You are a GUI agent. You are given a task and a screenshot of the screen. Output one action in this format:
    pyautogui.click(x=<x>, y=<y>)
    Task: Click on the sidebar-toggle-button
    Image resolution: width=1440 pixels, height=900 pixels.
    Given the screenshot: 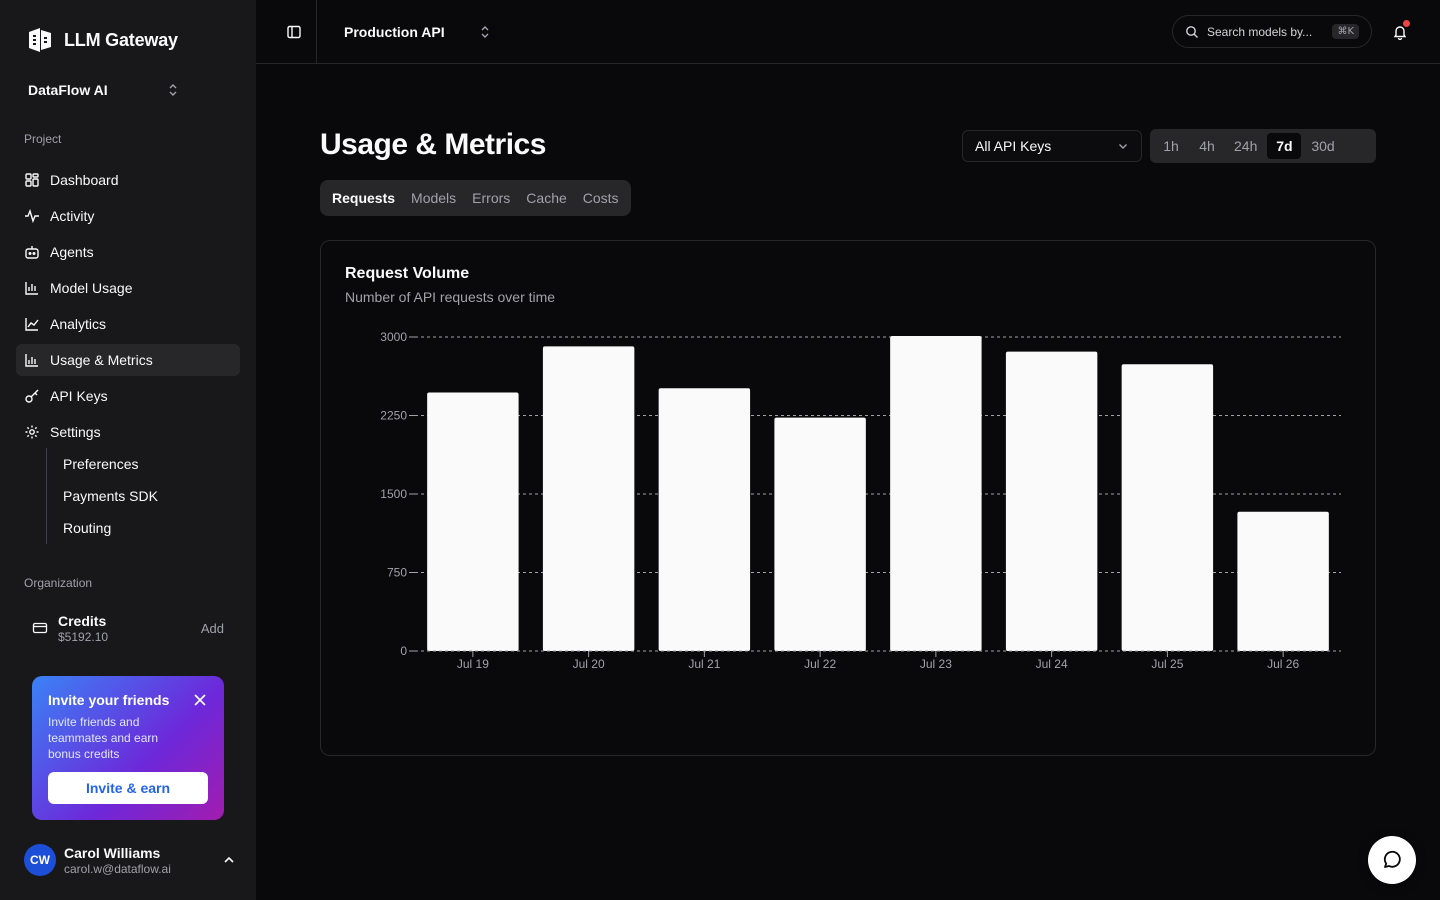 What is the action you would take?
    pyautogui.click(x=294, y=32)
    